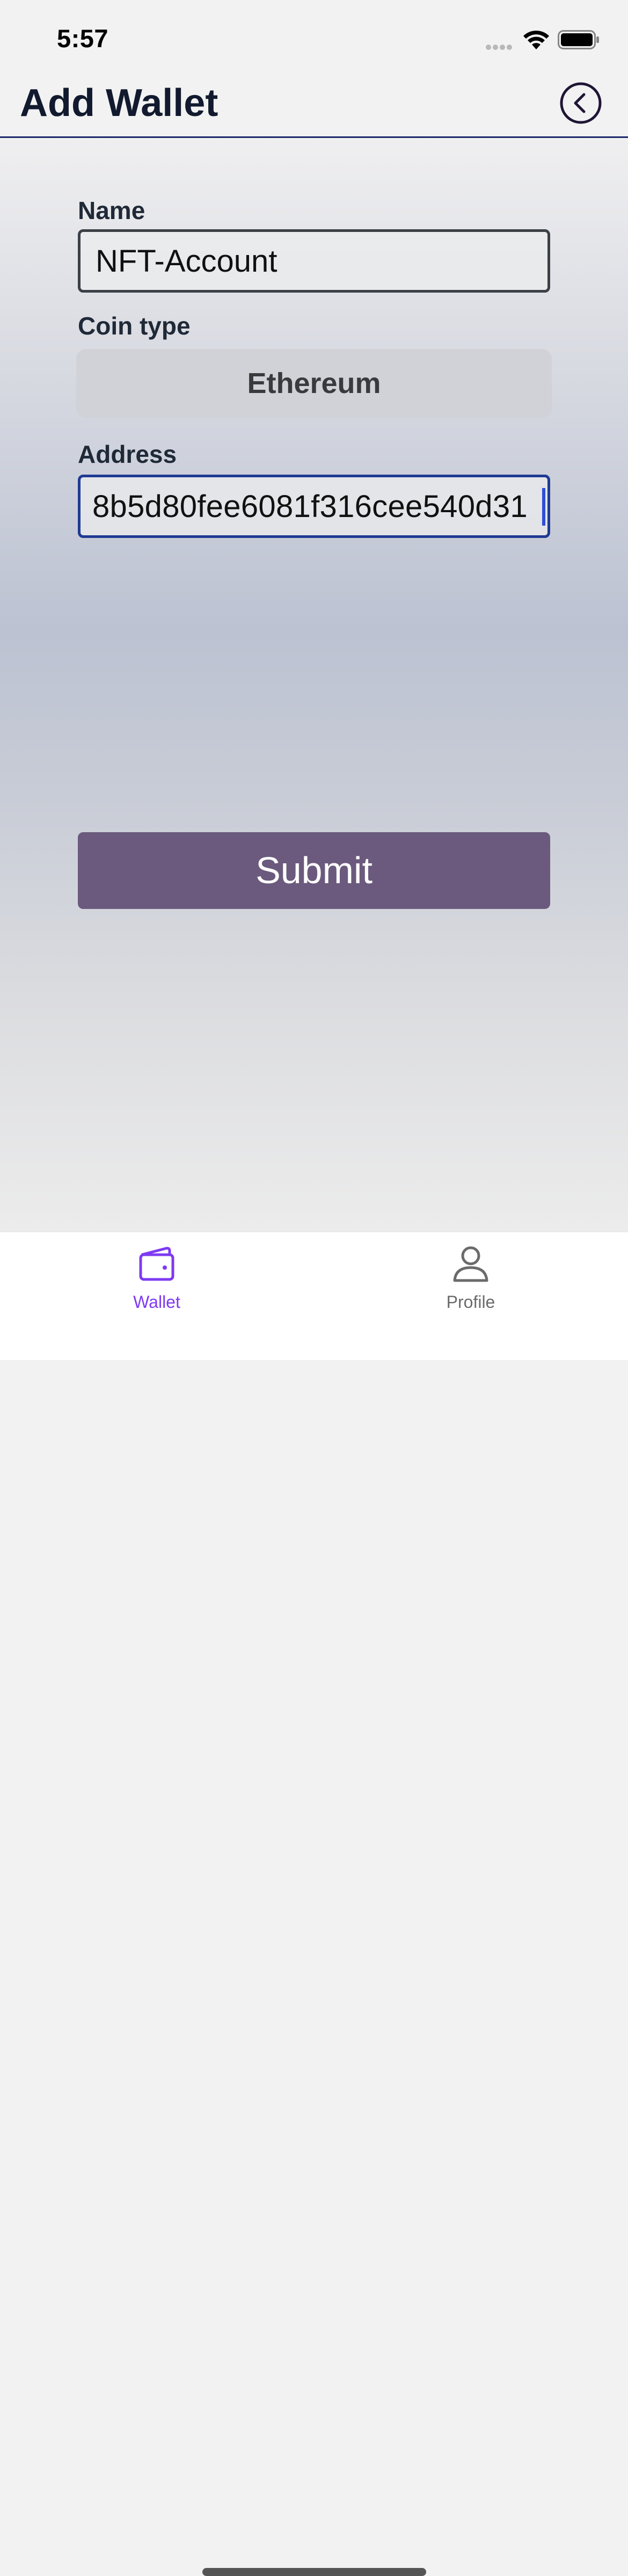  I want to click on address-input: 8b5d80fee6081f316cee540d31, so click(314, 506).